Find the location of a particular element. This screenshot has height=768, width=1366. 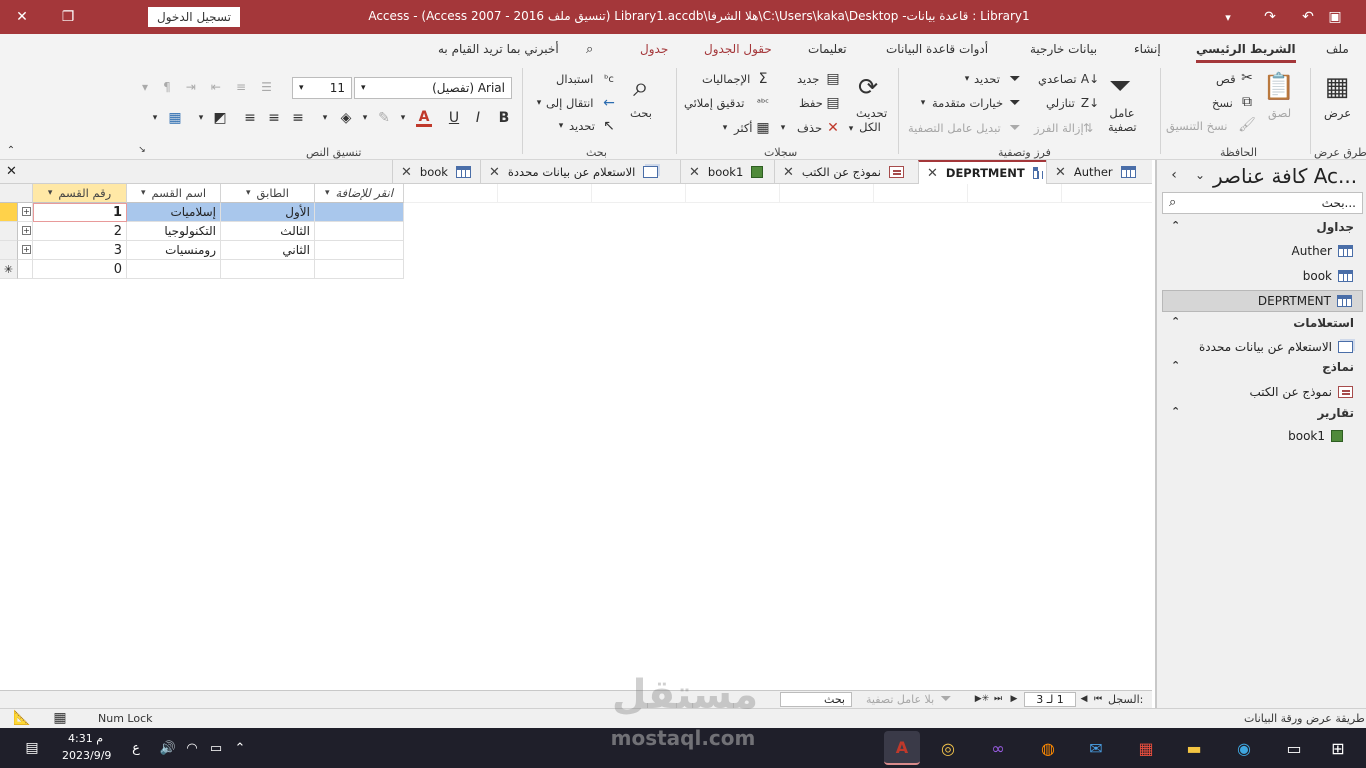

doc-tab-auther: ✕ Auther is located at coordinates (1099, 172).